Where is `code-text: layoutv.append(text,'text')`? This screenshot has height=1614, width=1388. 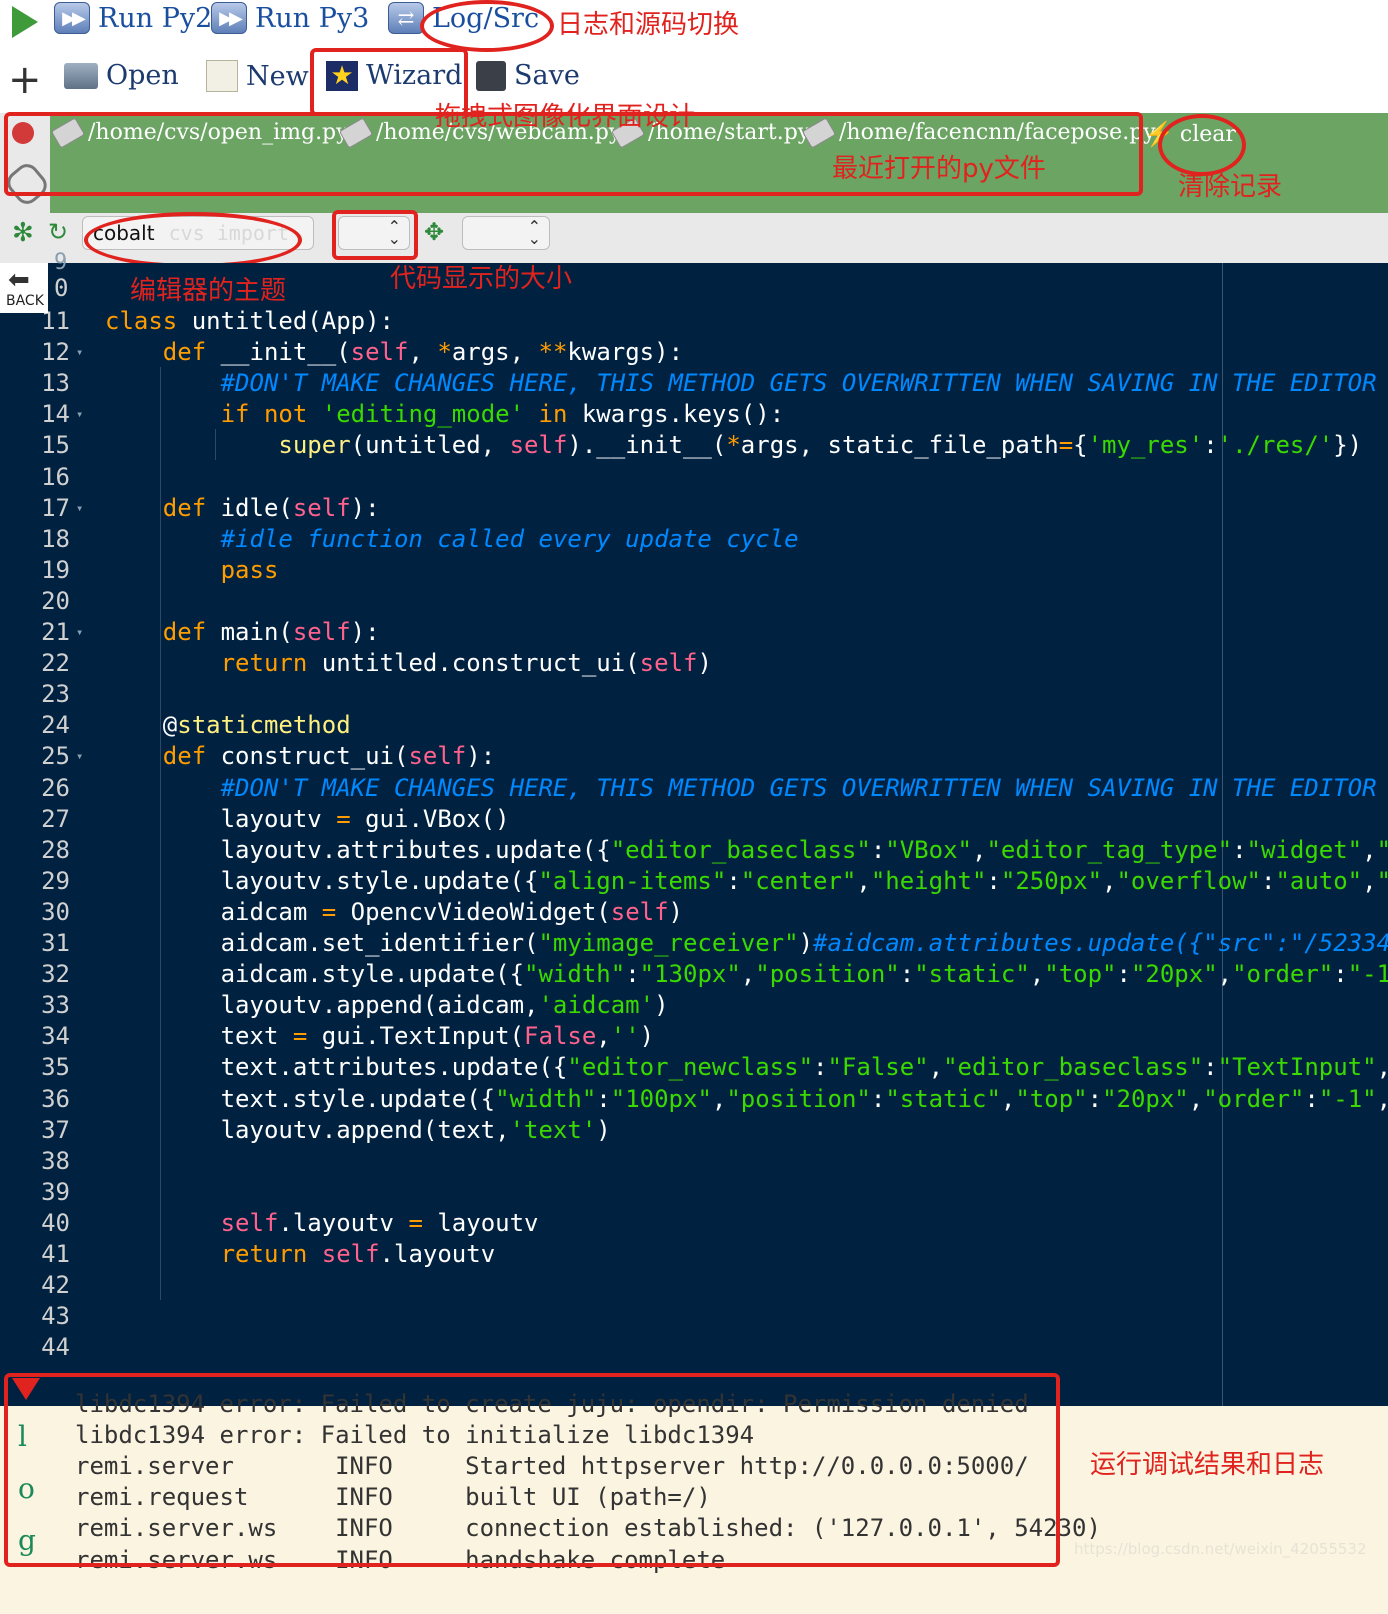
code-text: layoutv.append(text,'text') is located at coordinates (358, 1129).